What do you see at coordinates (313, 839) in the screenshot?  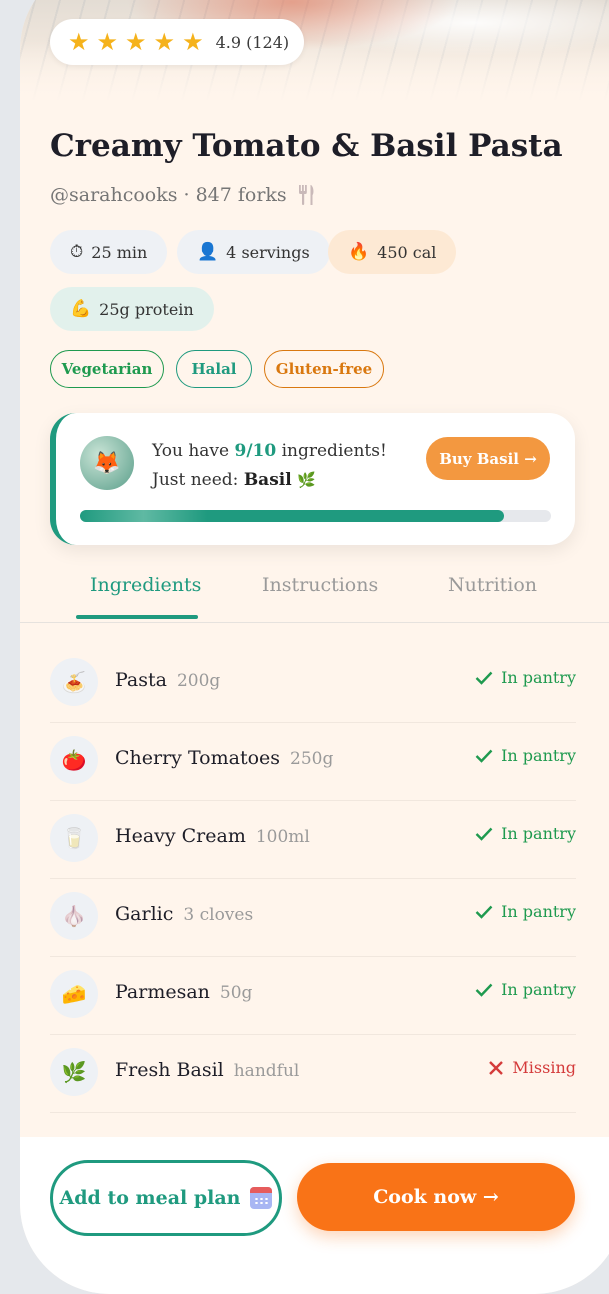 I see `list-item: 🥛 Heavy Cream 100ml In pantry` at bounding box center [313, 839].